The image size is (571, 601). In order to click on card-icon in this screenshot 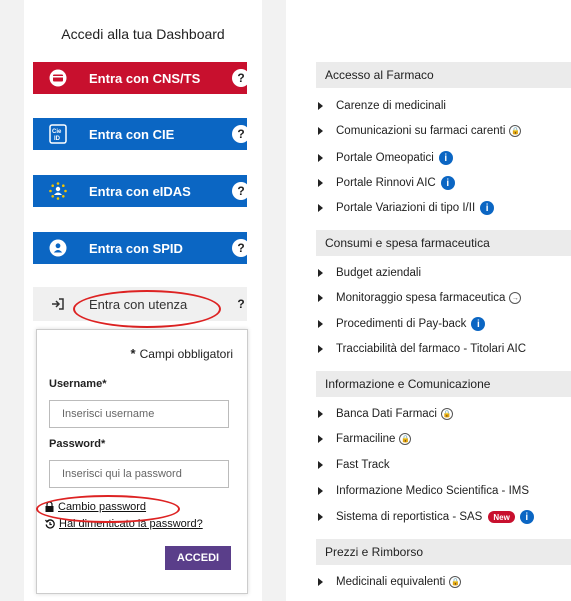, I will do `click(58, 78)`.